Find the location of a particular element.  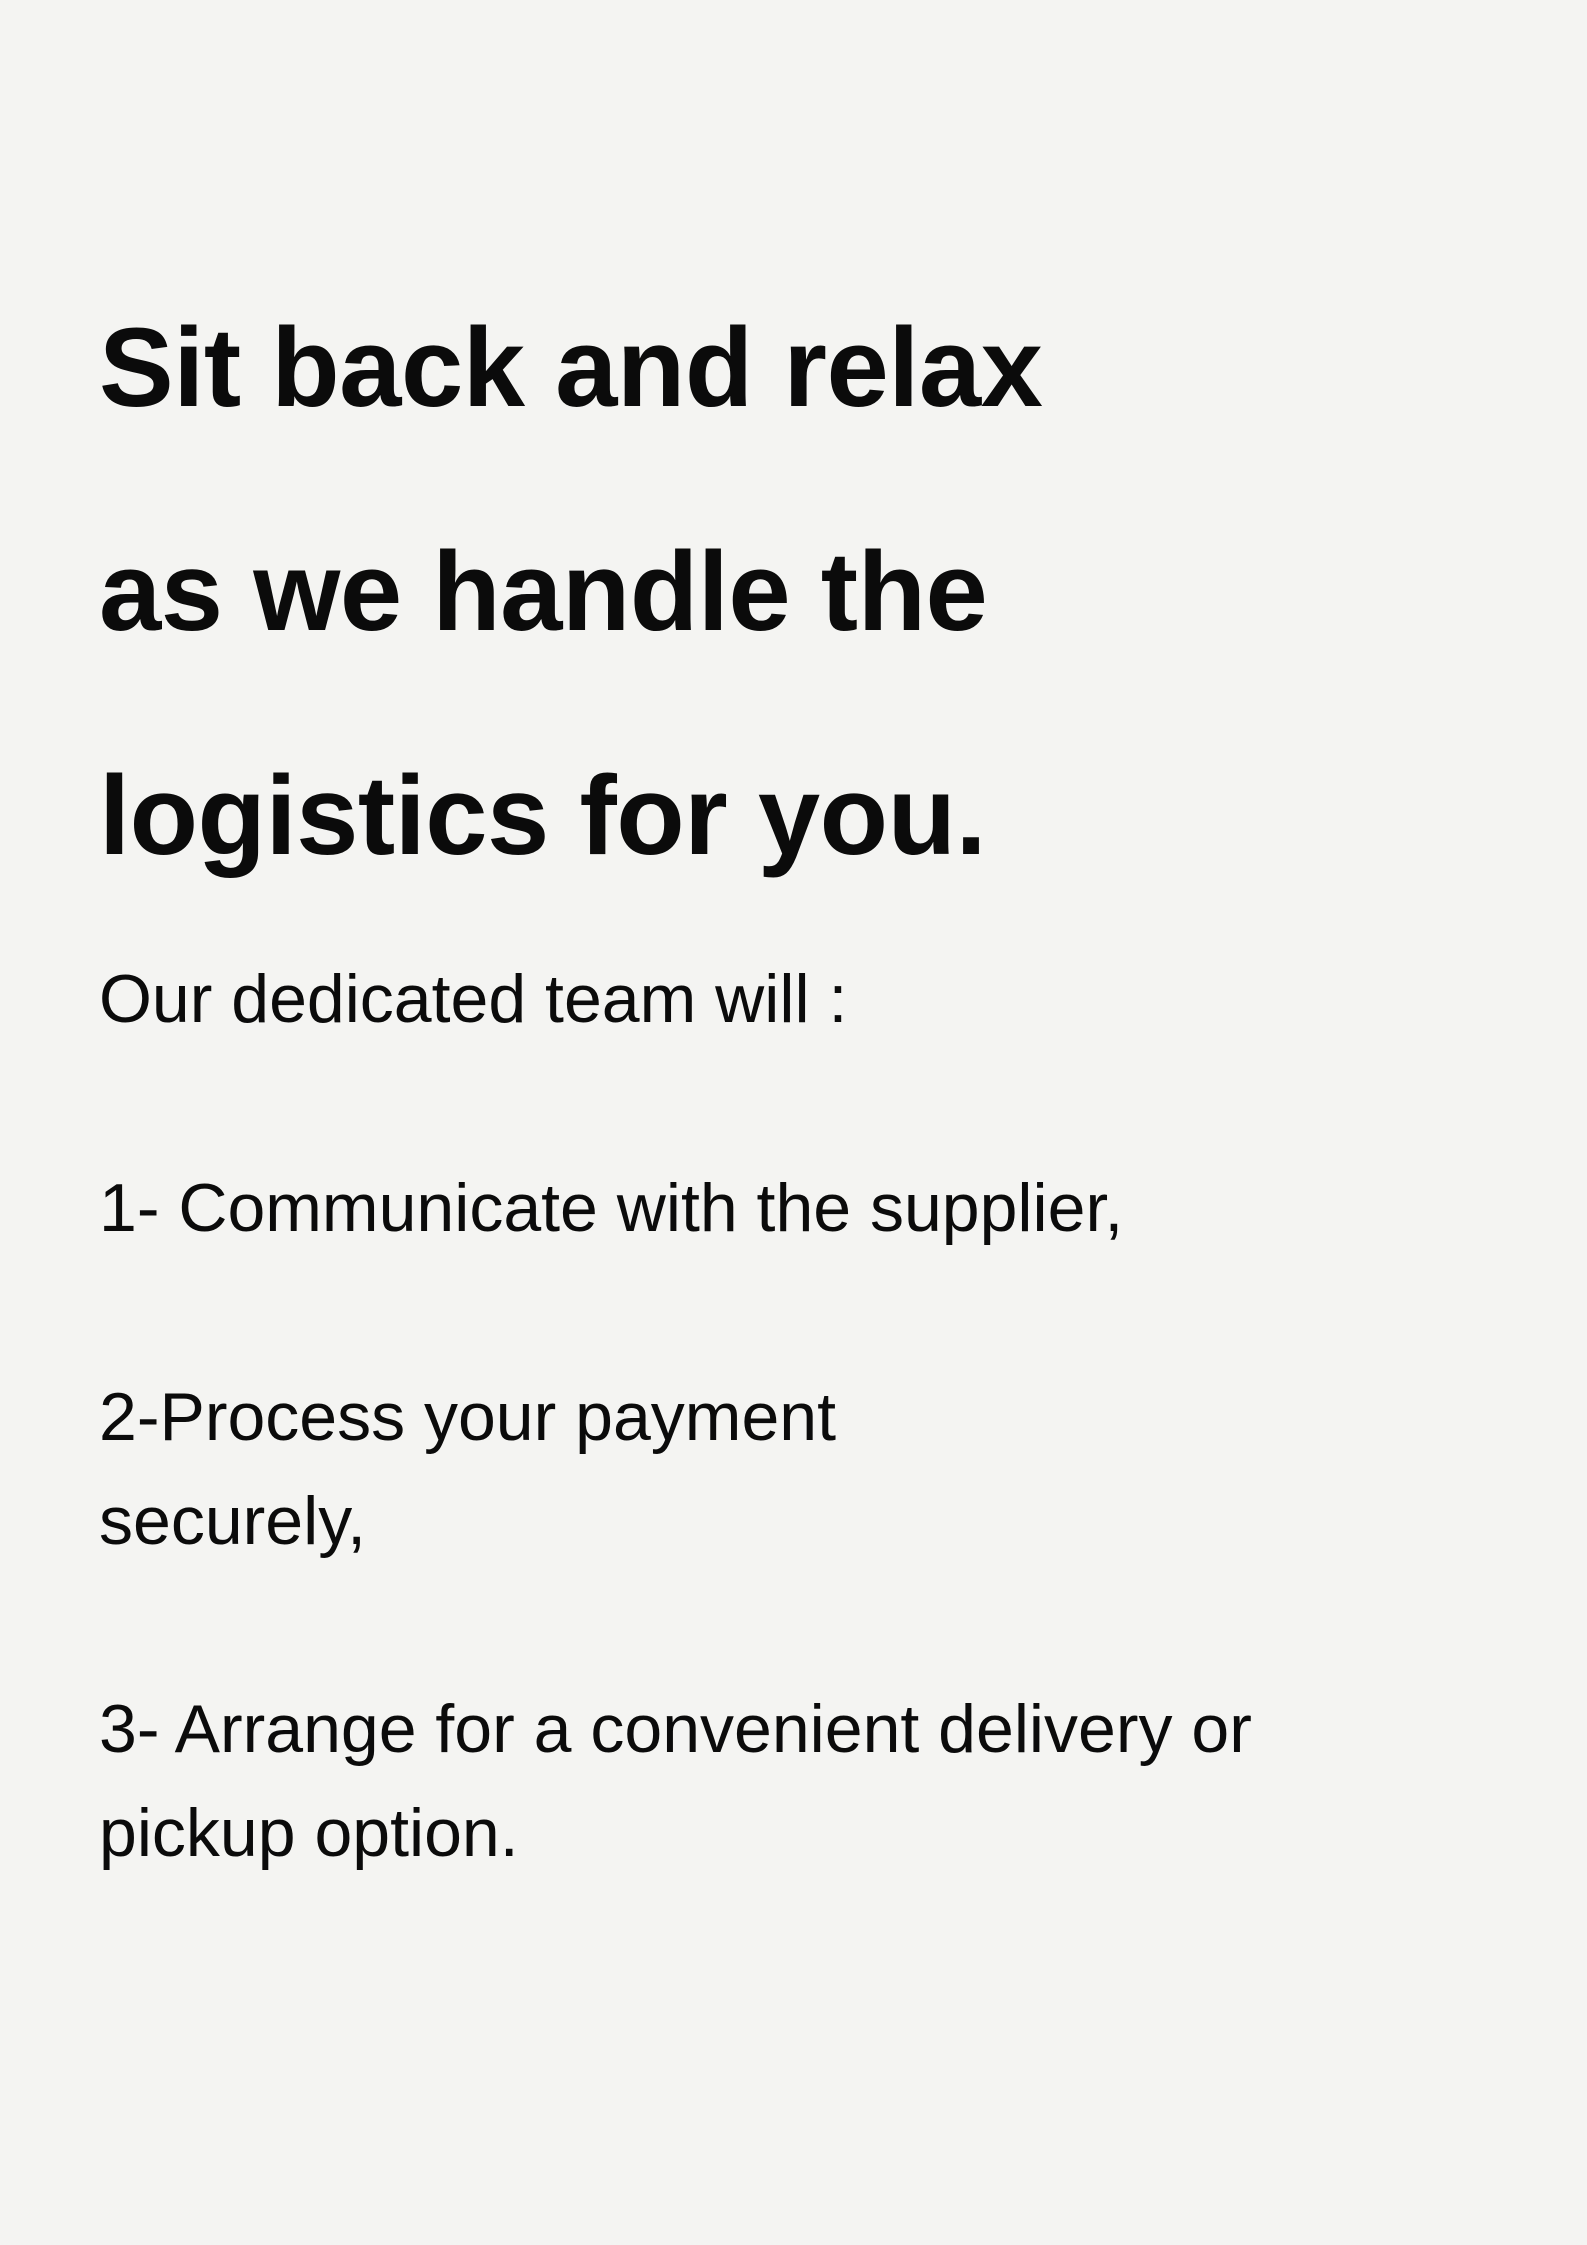

intro-text: Our dedicated team will : is located at coordinates (789, 999).